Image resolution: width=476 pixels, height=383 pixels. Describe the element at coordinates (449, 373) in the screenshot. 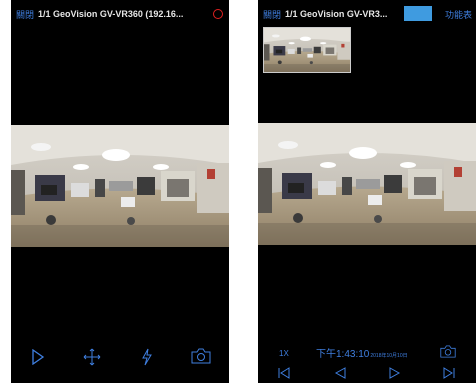

I see `step-forward-icon` at that location.